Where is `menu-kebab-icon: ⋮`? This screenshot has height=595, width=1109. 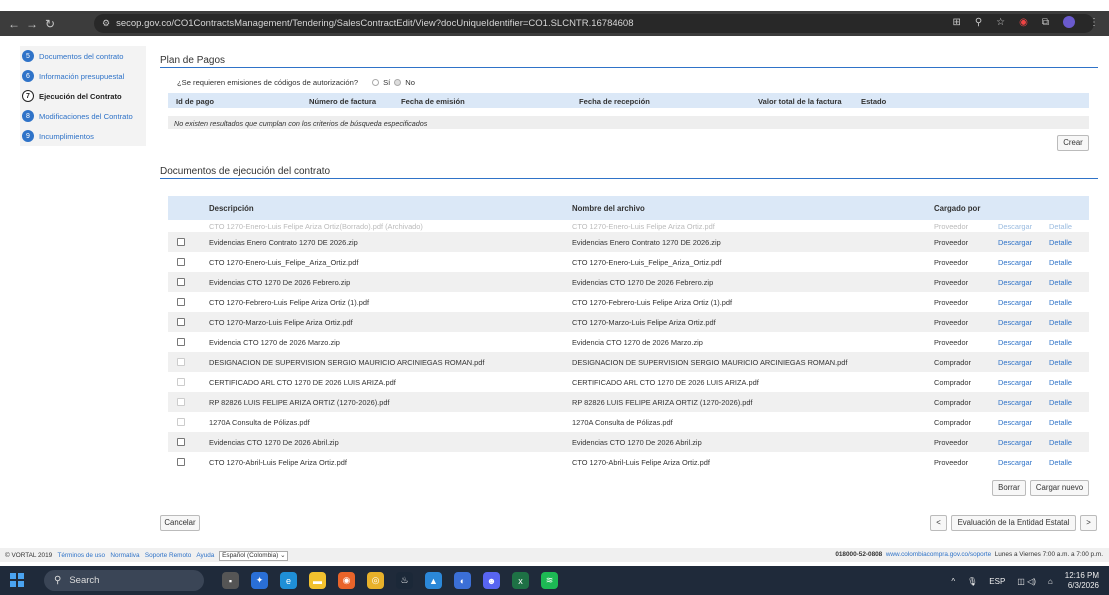 menu-kebab-icon: ⋮ is located at coordinates (1094, 22).